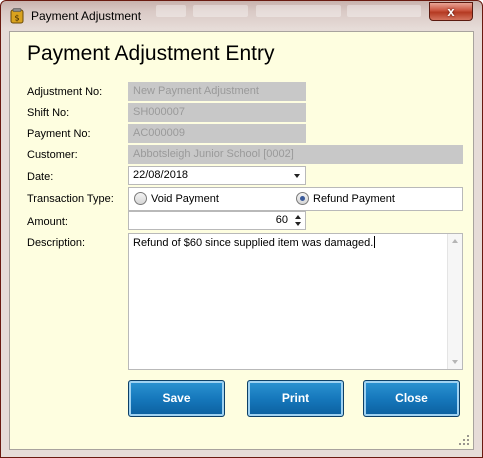 The height and width of the screenshot is (458, 483). Describe the element at coordinates (151, 53) in the screenshot. I see `page-title: Payment Adjustment Entry` at that location.